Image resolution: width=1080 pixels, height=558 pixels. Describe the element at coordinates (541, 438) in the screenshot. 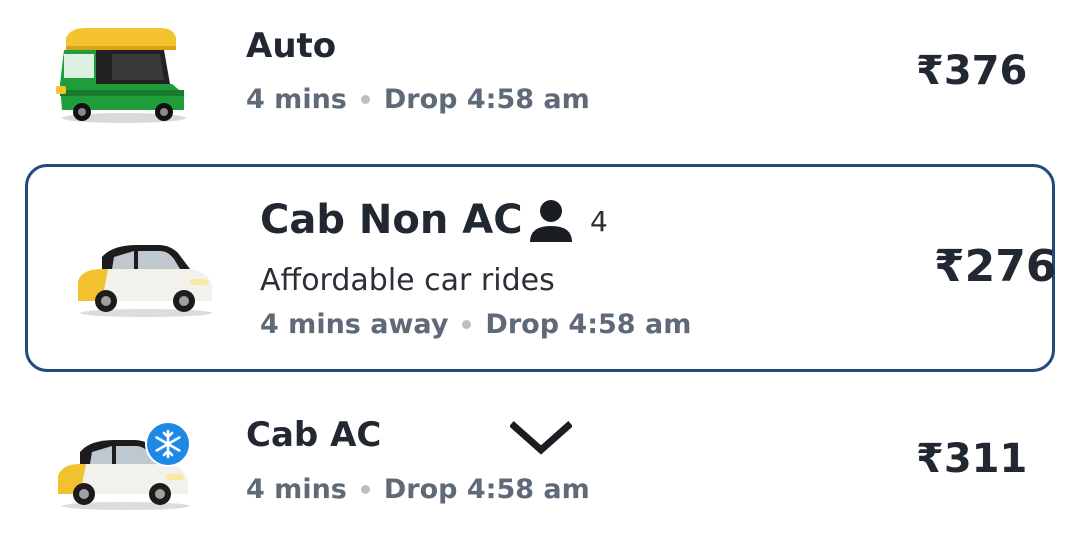

I see `chevron-down-icon` at that location.